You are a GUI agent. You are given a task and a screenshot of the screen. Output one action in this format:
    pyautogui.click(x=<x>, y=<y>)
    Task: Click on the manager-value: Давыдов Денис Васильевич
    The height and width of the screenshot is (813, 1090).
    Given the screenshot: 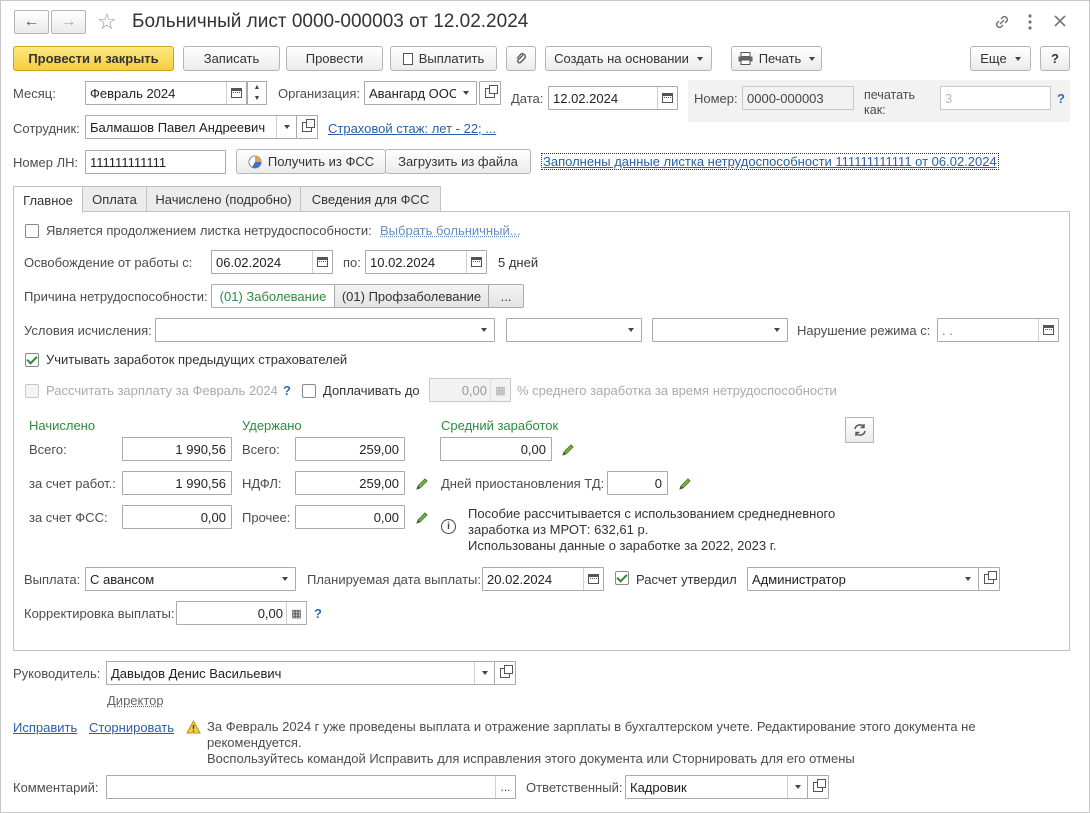 What is the action you would take?
    pyautogui.click(x=196, y=673)
    